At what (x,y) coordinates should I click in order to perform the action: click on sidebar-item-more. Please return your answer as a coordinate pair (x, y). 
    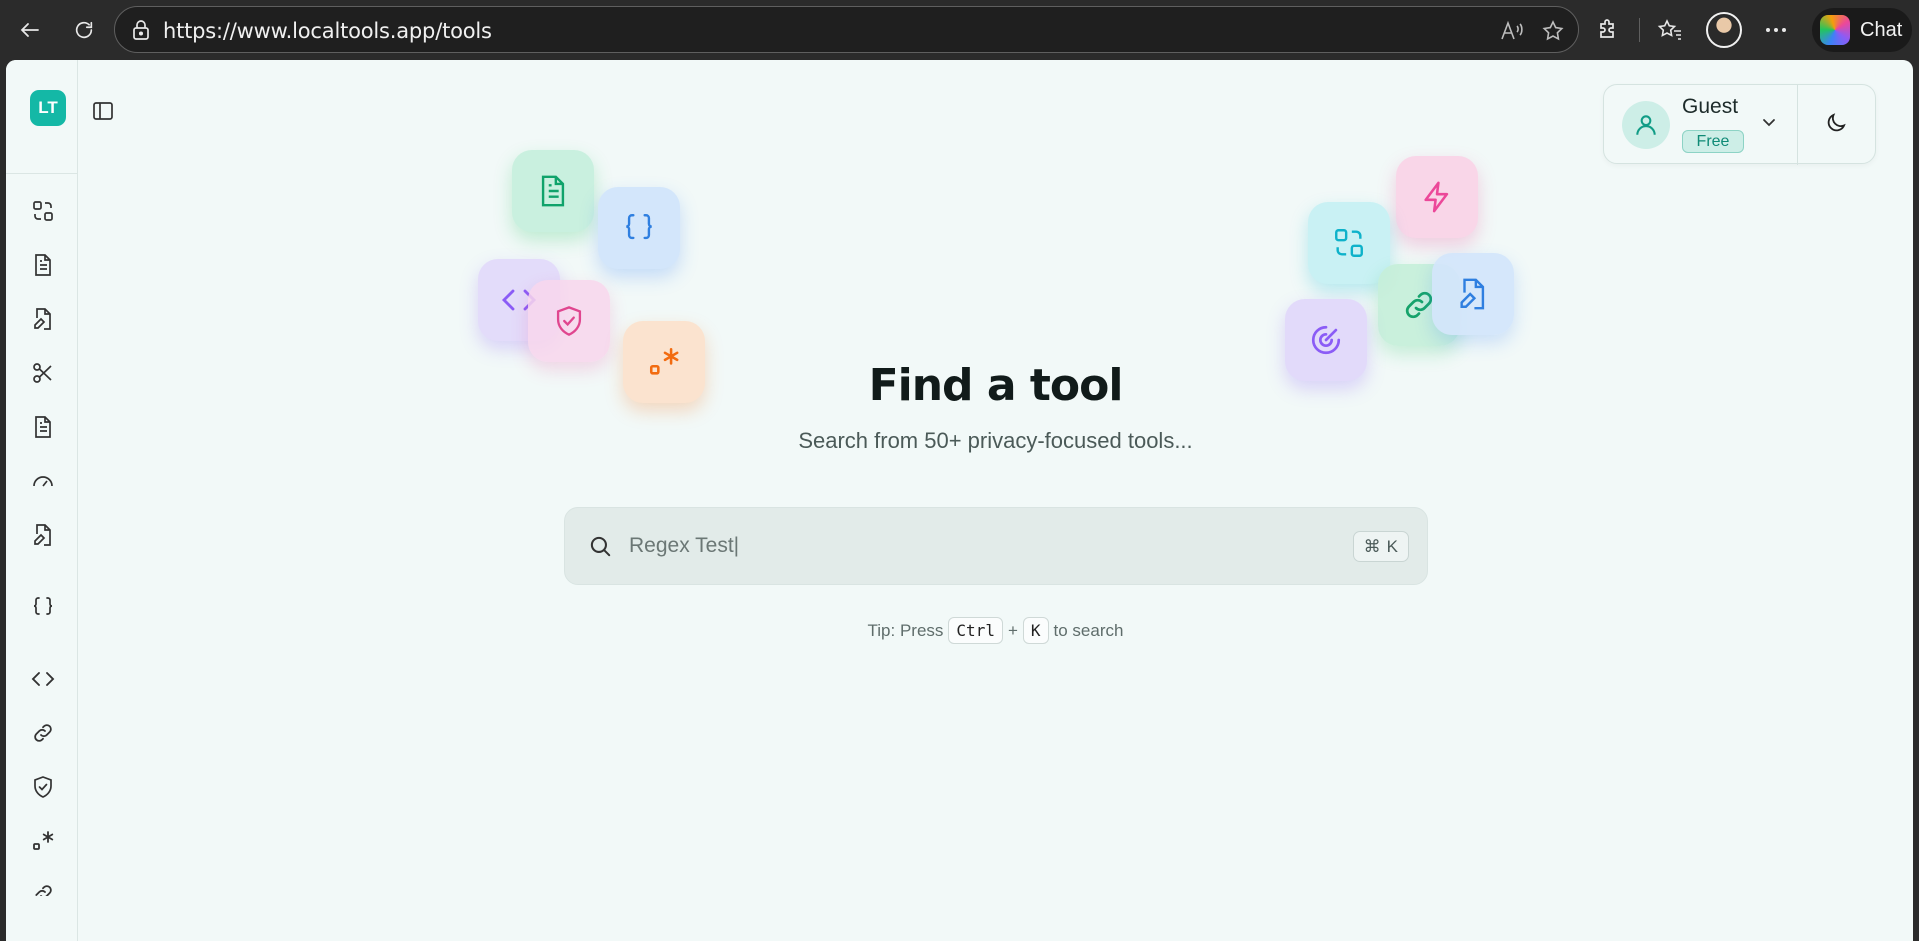
    Looking at the image, I should click on (43, 889).